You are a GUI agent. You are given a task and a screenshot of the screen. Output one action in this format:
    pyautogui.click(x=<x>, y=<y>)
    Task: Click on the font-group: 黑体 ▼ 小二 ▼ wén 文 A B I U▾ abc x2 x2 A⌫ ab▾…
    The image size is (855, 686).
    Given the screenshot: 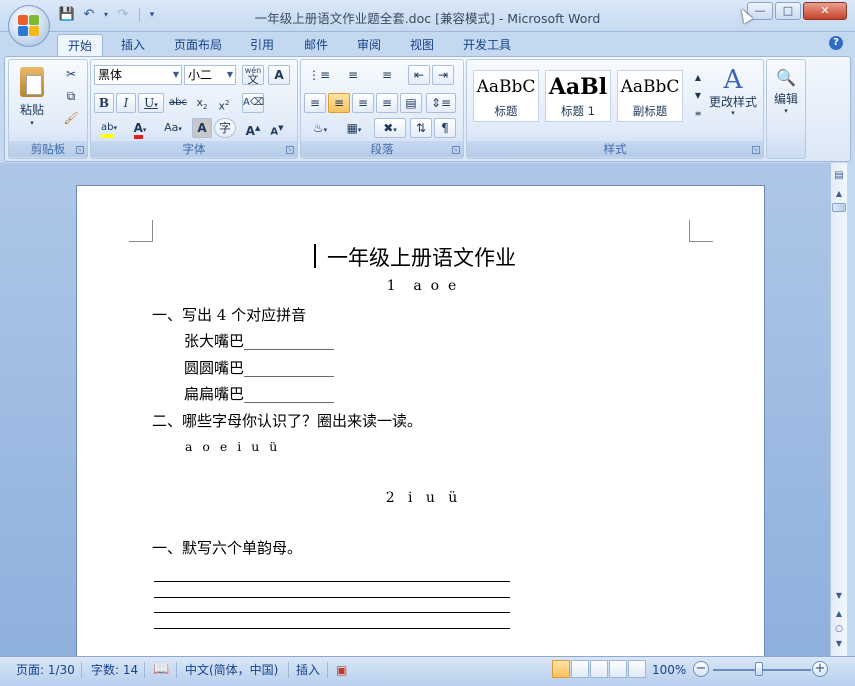 What is the action you would take?
    pyautogui.click(x=194, y=109)
    